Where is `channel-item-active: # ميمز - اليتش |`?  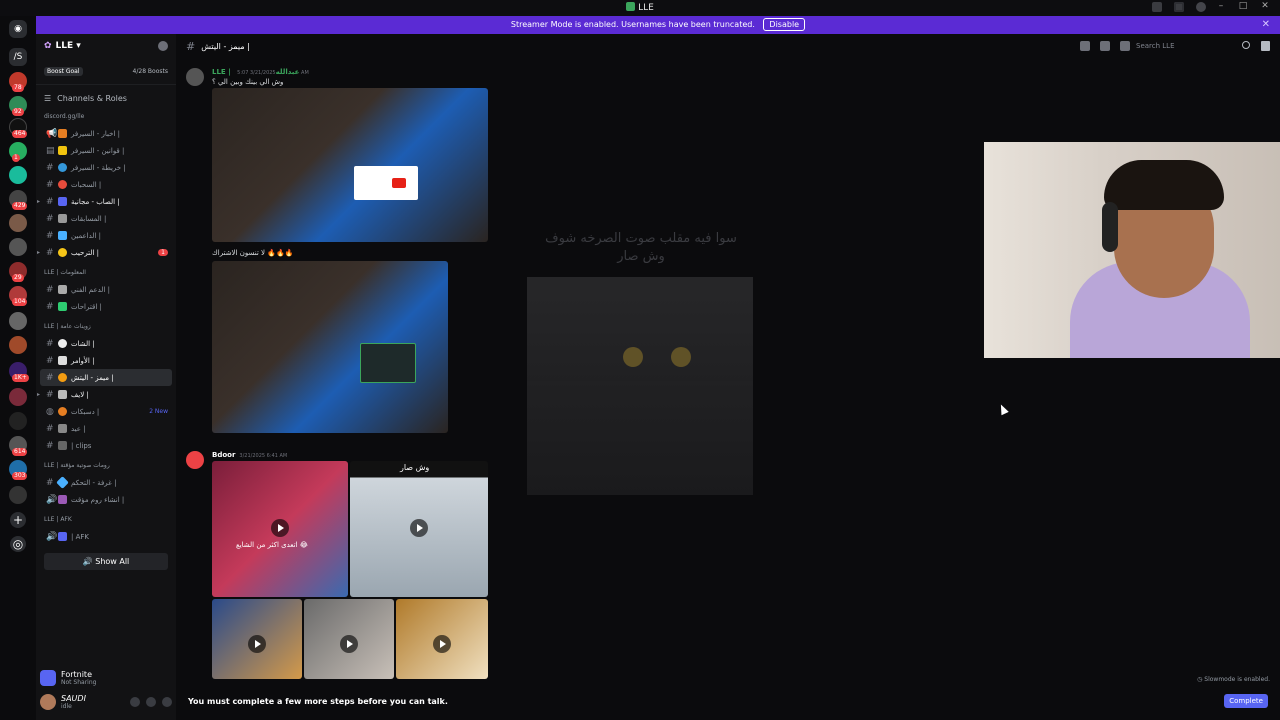
channel-item-active: # ميمز - اليتش | is located at coordinates (106, 377).